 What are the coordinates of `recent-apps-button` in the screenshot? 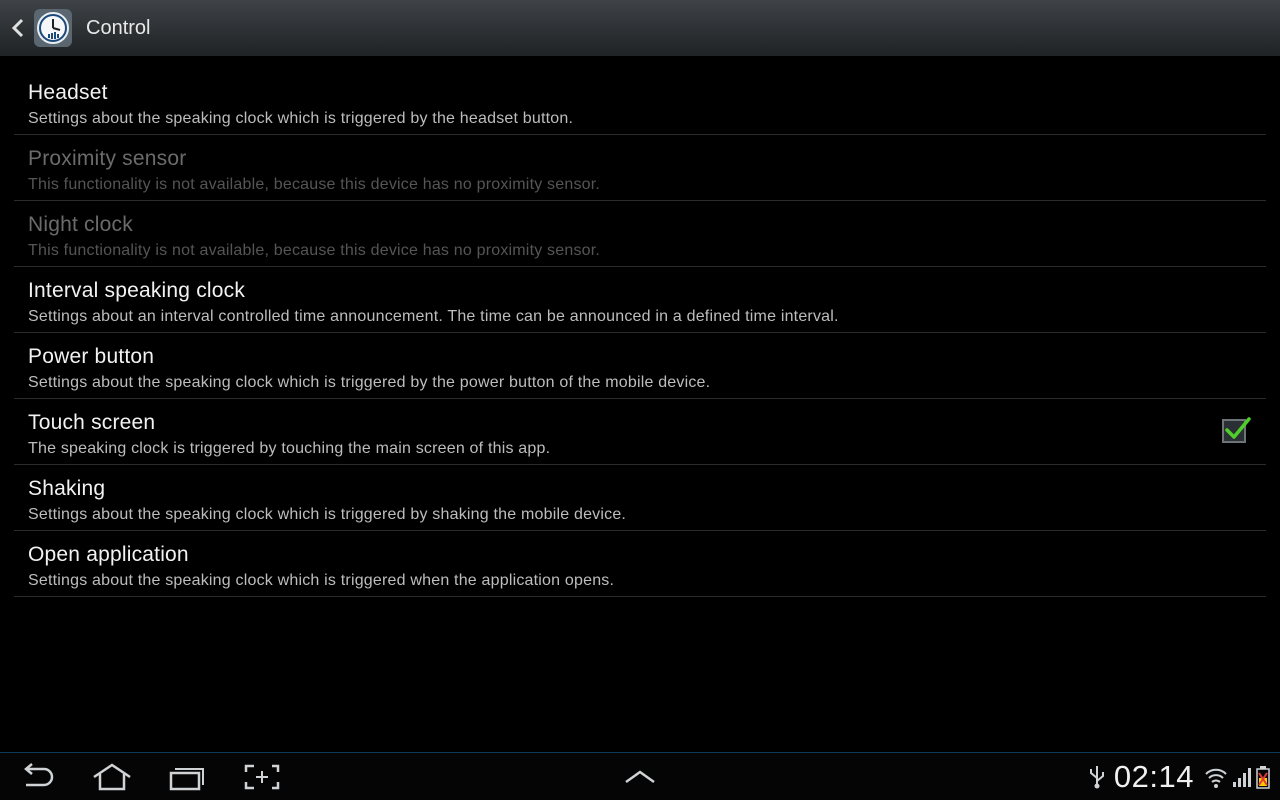 It's located at (187, 777).